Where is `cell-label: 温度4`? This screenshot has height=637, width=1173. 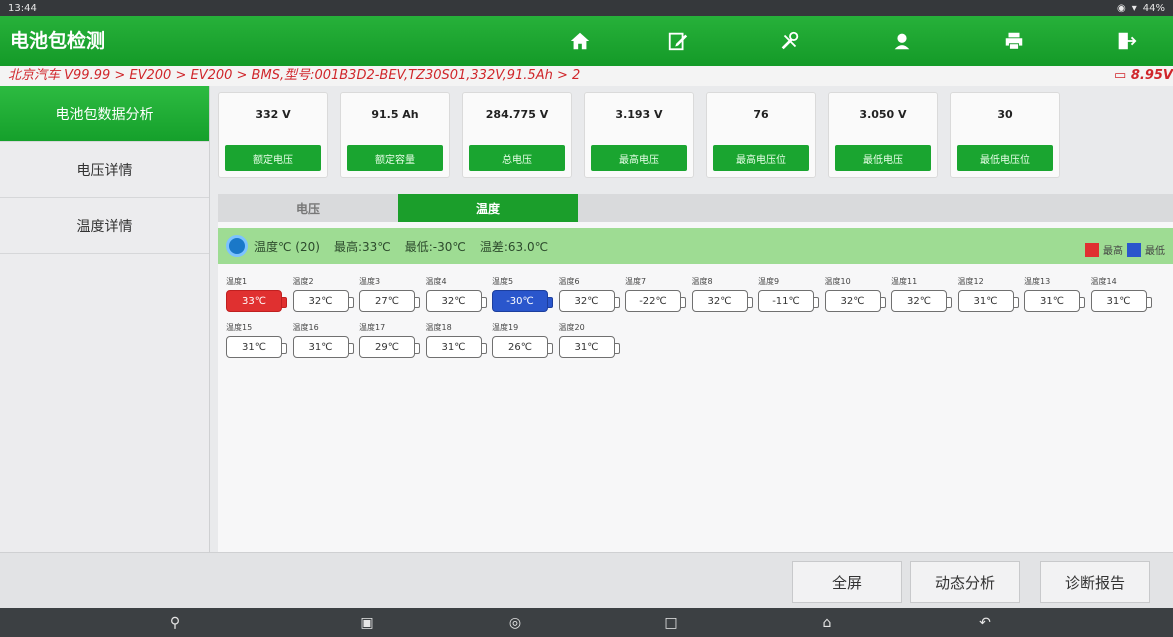
cell-label: 温度4 is located at coordinates (436, 281).